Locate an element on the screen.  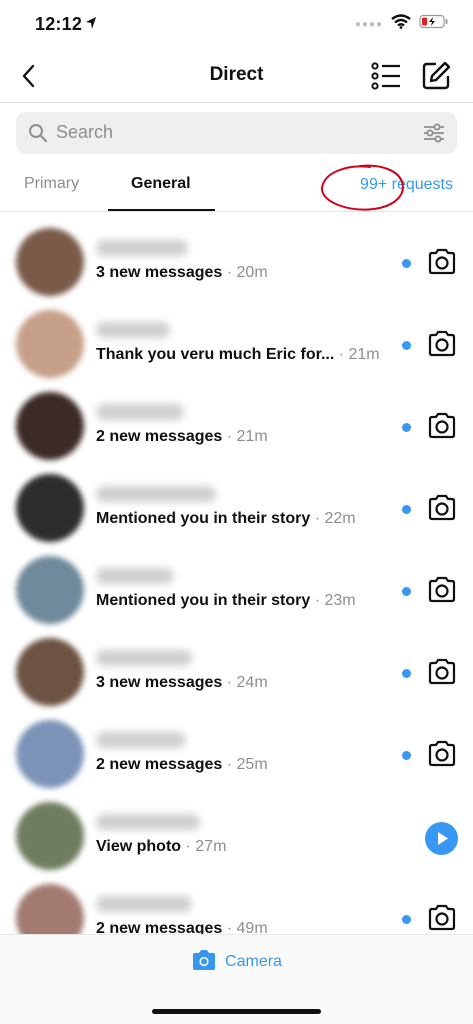
conversation-row: 2 new messages · 21m is located at coordinates (236, 418).